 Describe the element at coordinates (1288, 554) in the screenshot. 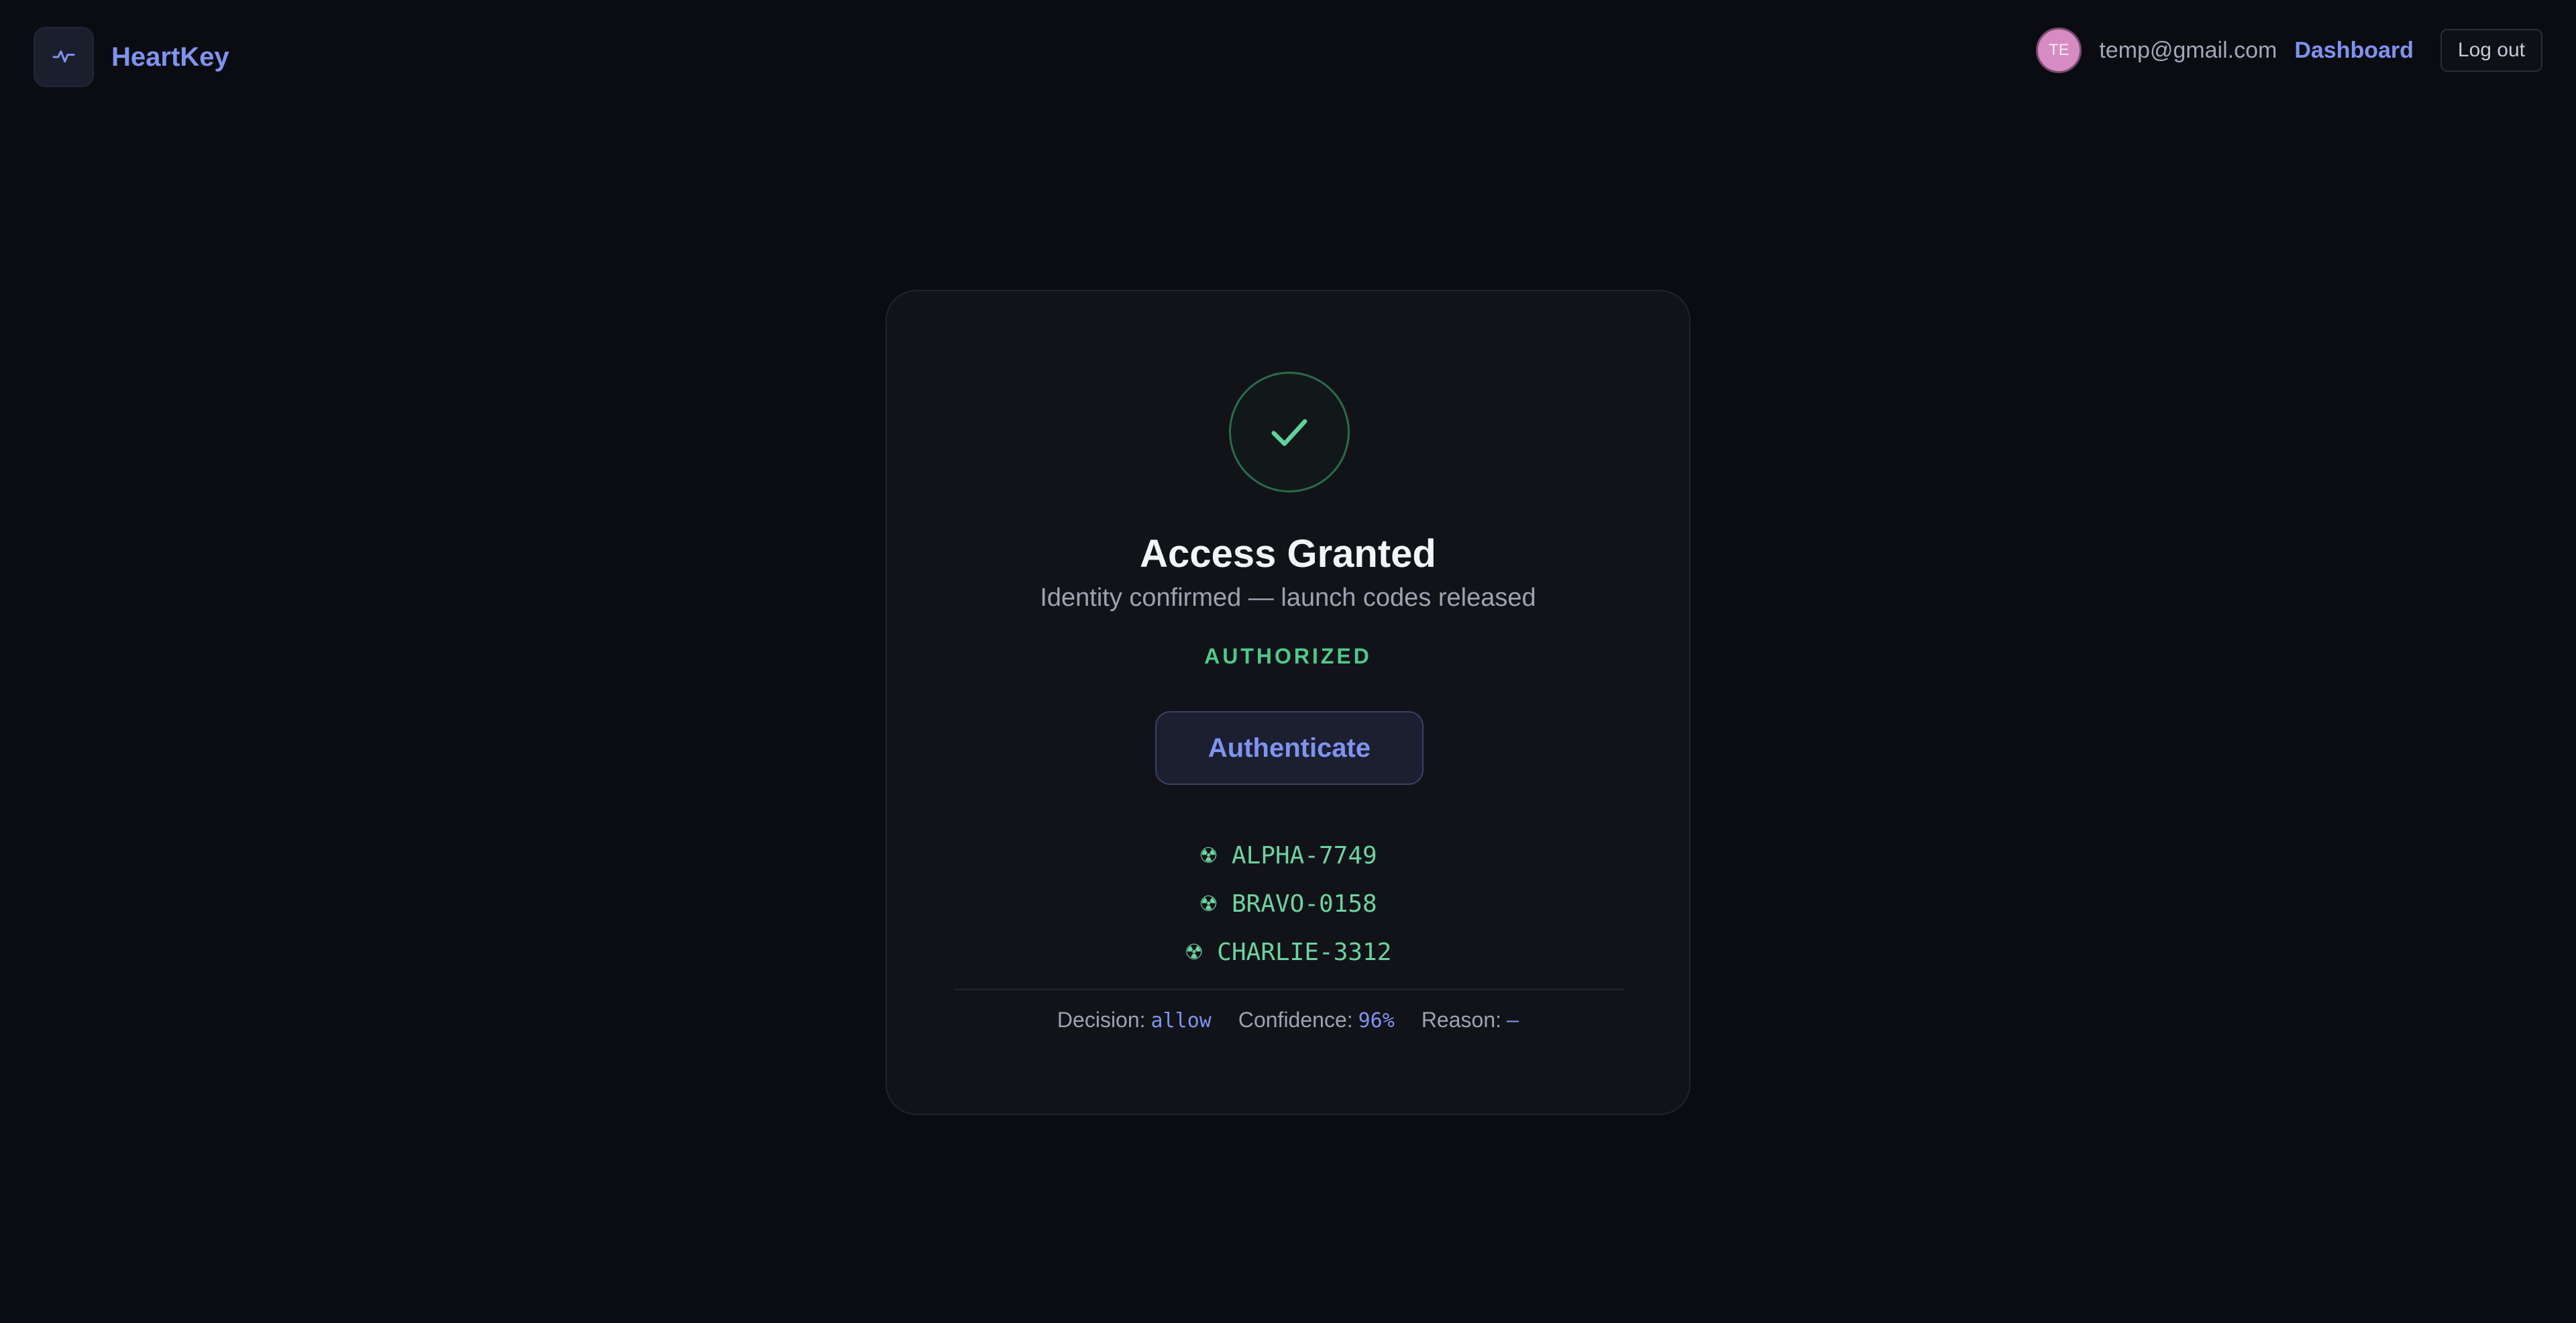

I see `page-title: Access Granted` at that location.